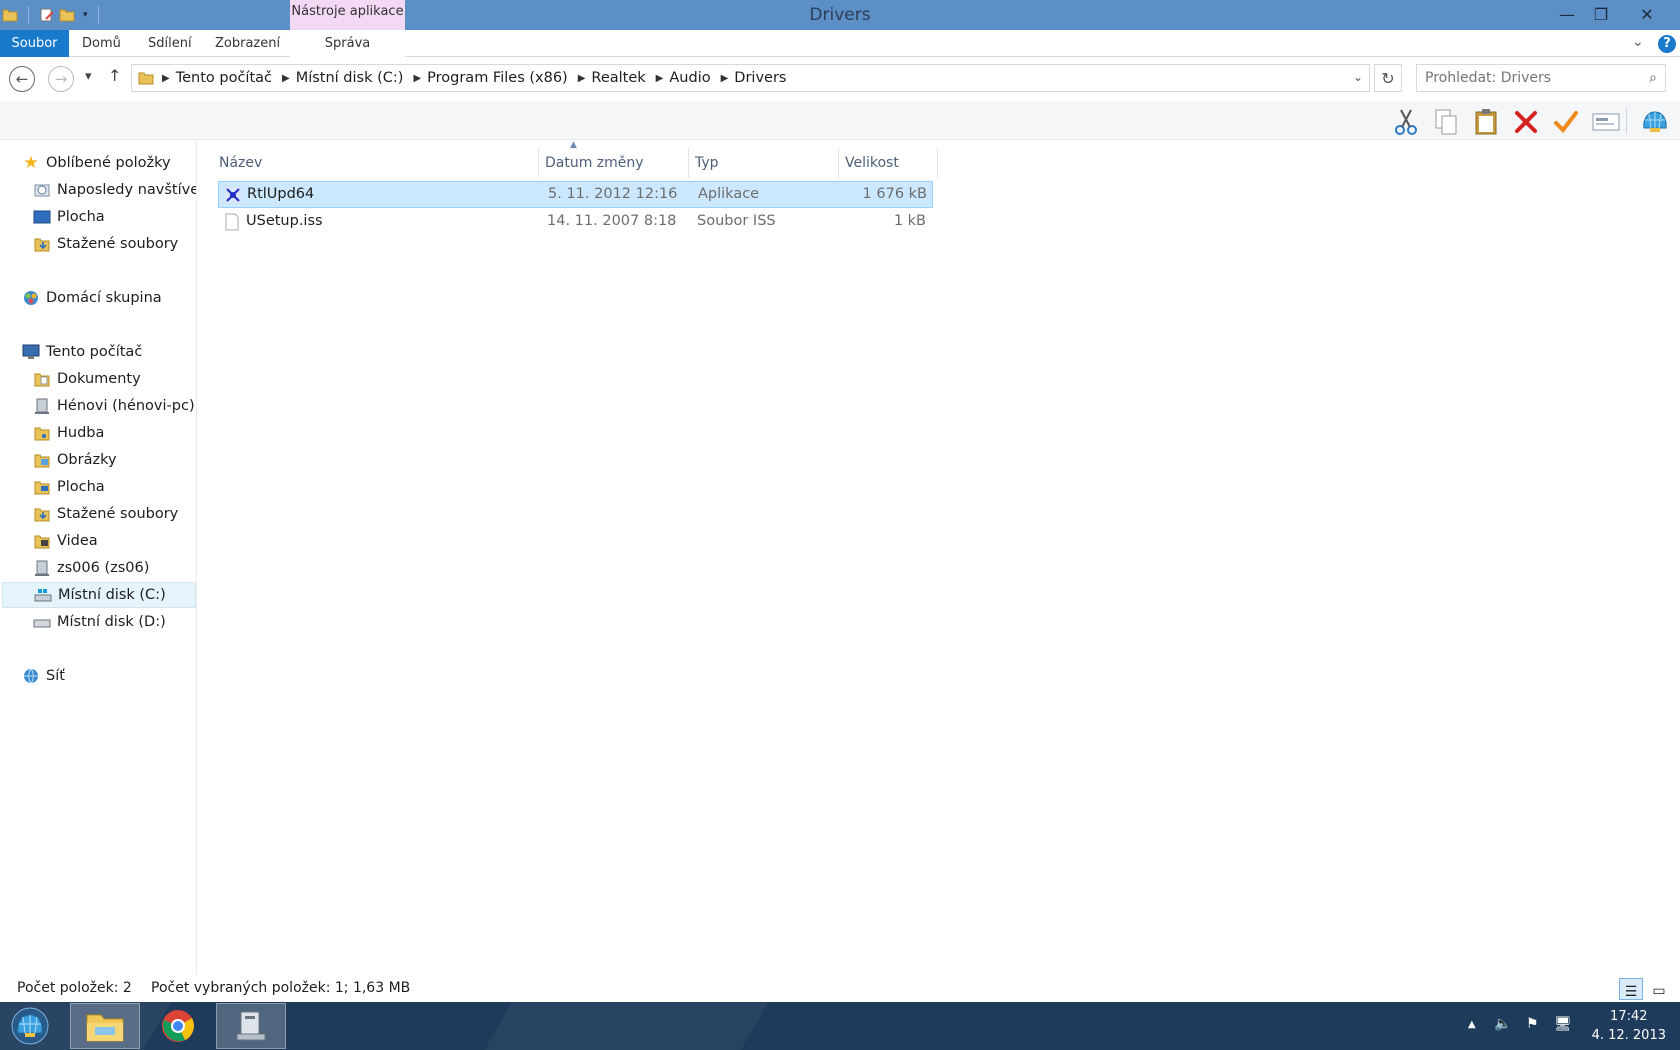 The height and width of the screenshot is (1050, 1680). I want to click on nav-network: Síť, so click(43, 676).